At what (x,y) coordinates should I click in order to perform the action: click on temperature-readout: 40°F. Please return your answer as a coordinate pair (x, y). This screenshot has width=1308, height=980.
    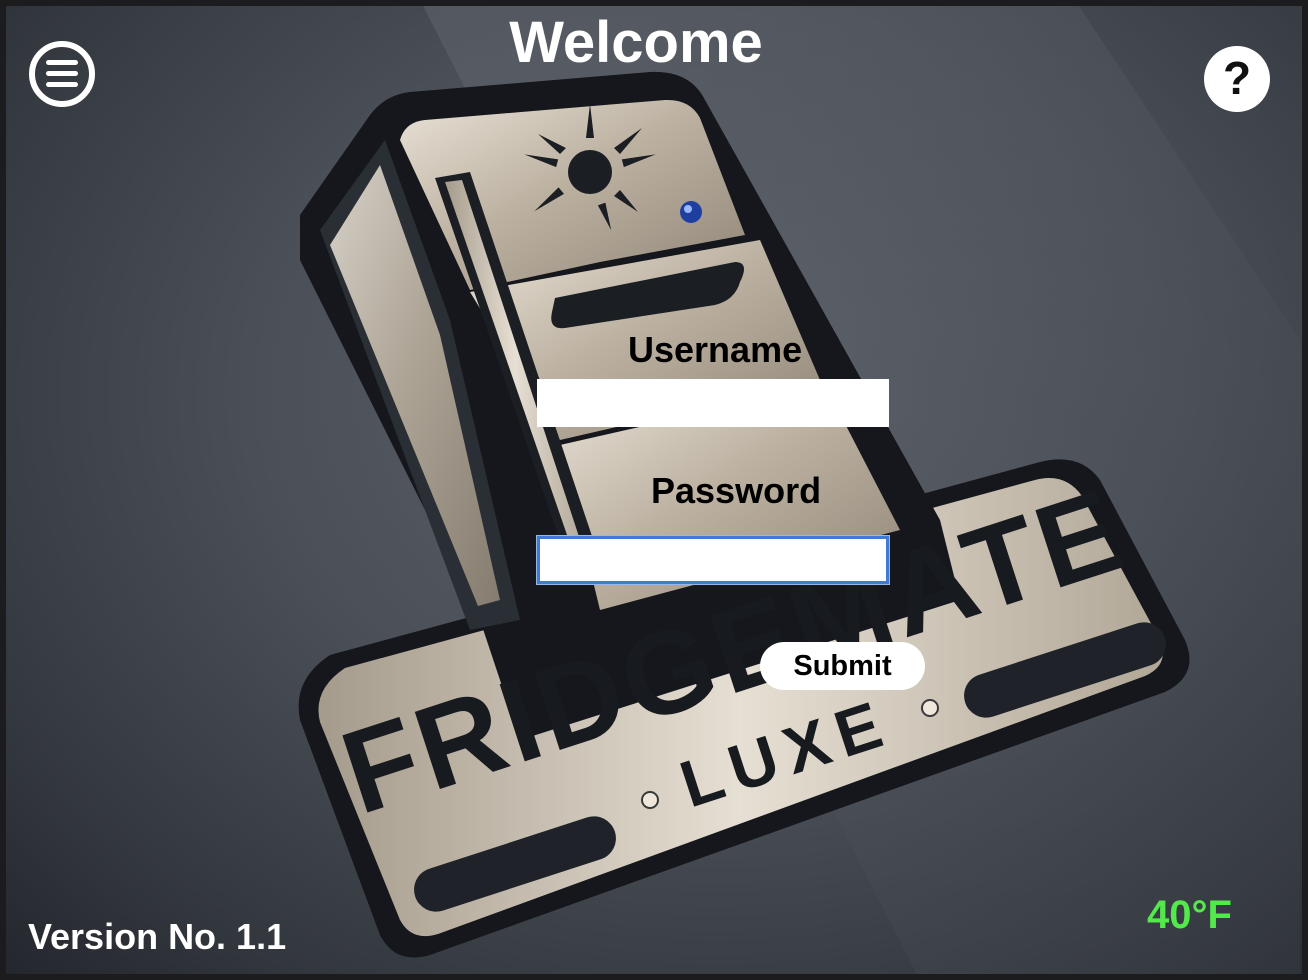
    Looking at the image, I should click on (1189, 915).